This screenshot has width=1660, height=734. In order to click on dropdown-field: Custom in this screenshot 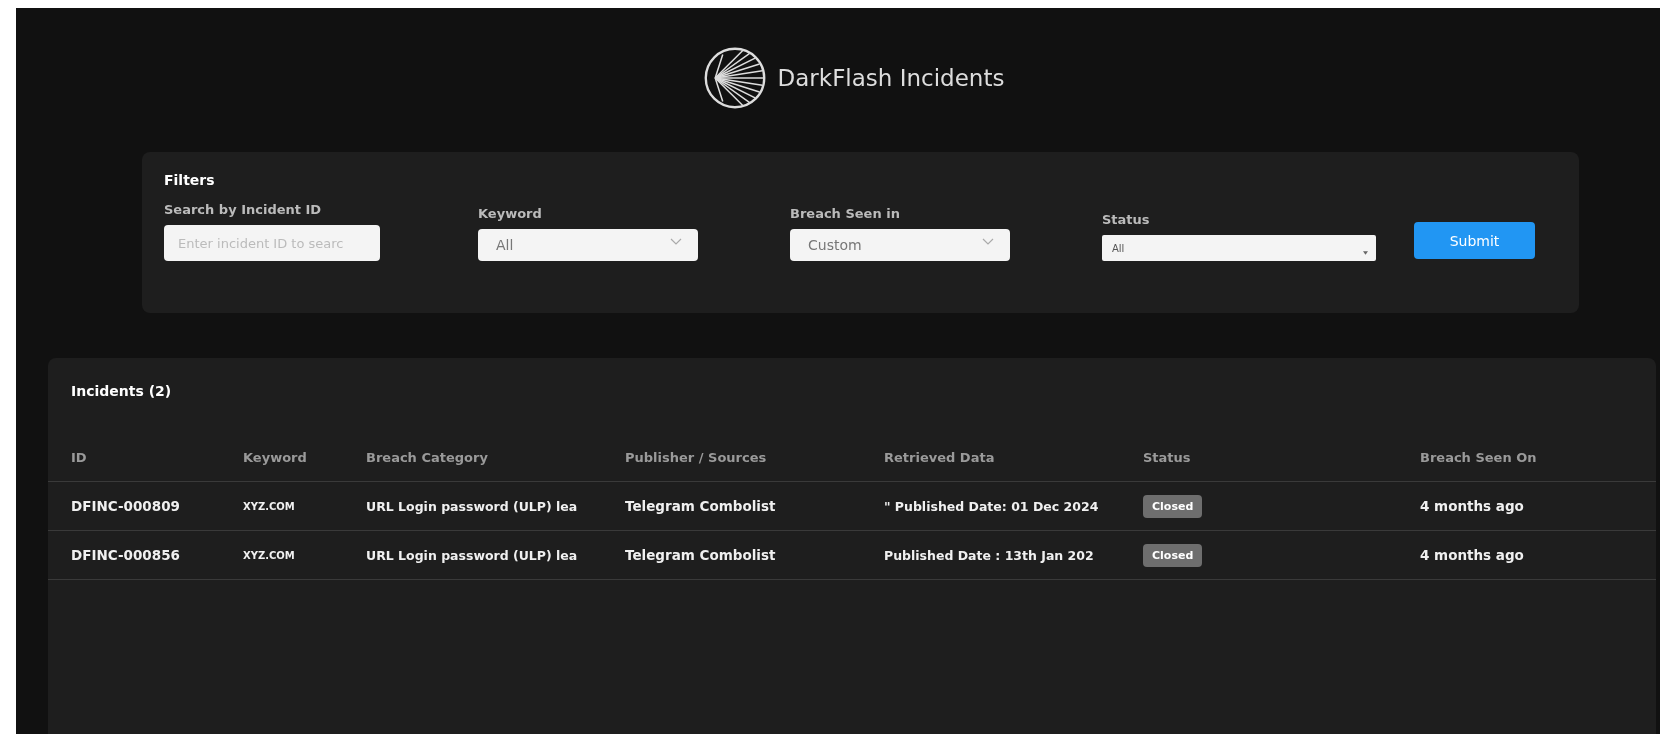, I will do `click(900, 245)`.